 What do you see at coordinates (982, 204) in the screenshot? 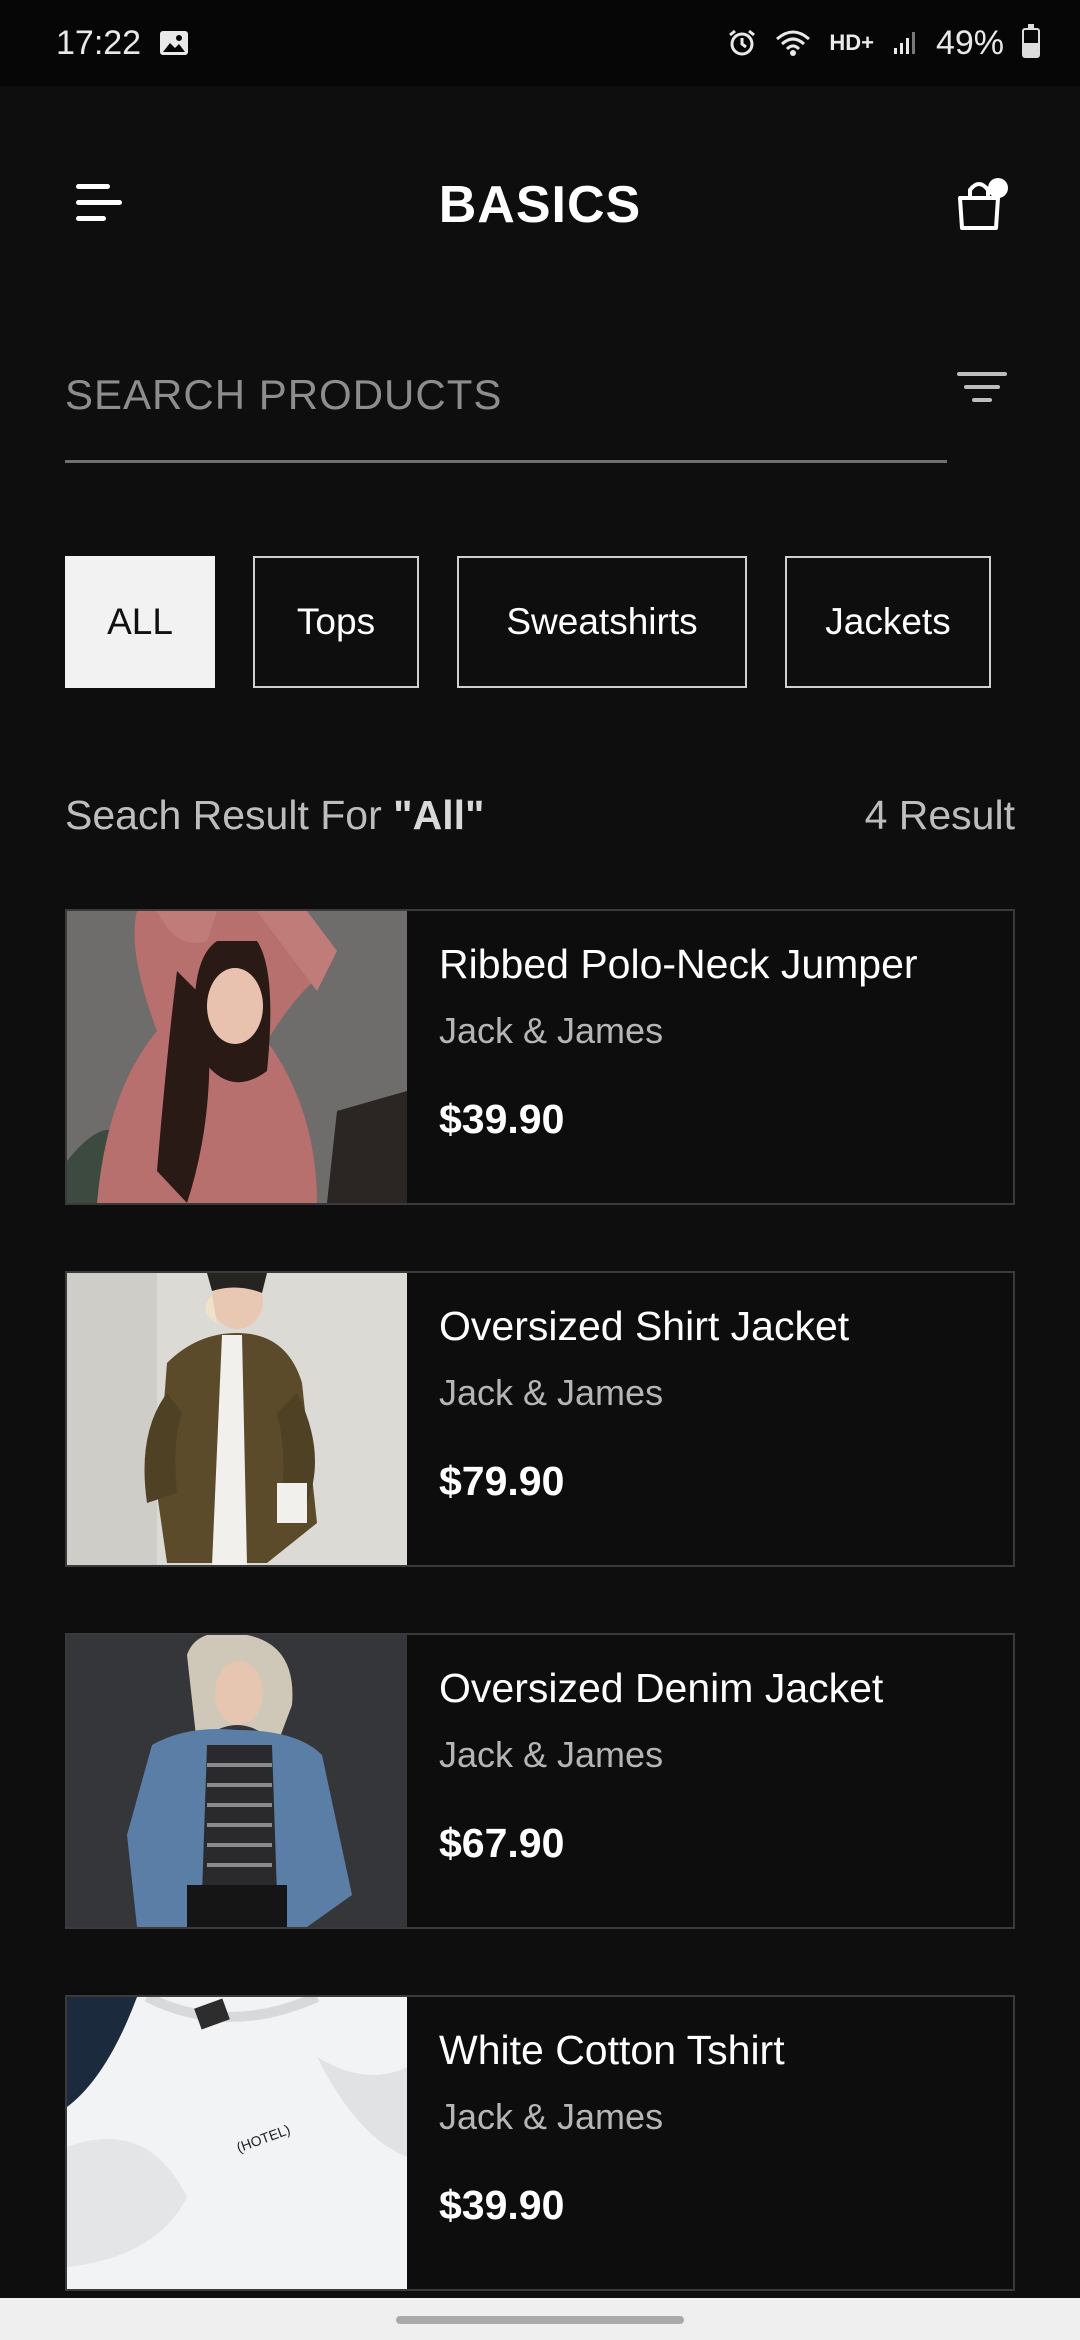
I see `shopping-bag-icon` at bounding box center [982, 204].